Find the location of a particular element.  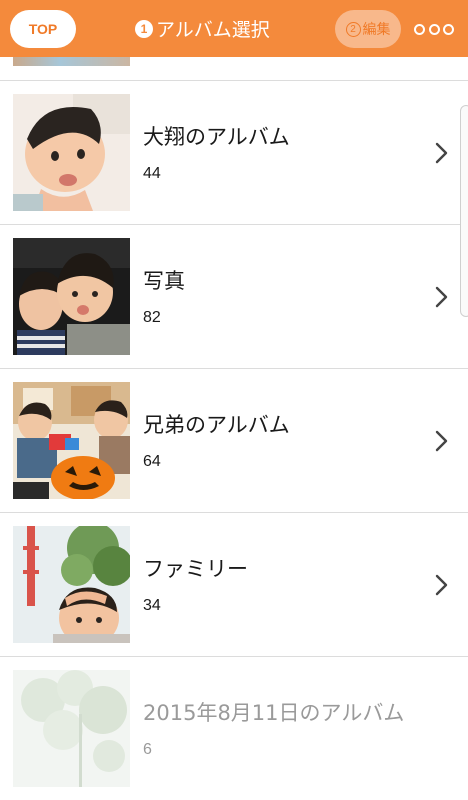

scroll-indicator is located at coordinates (464, 211).